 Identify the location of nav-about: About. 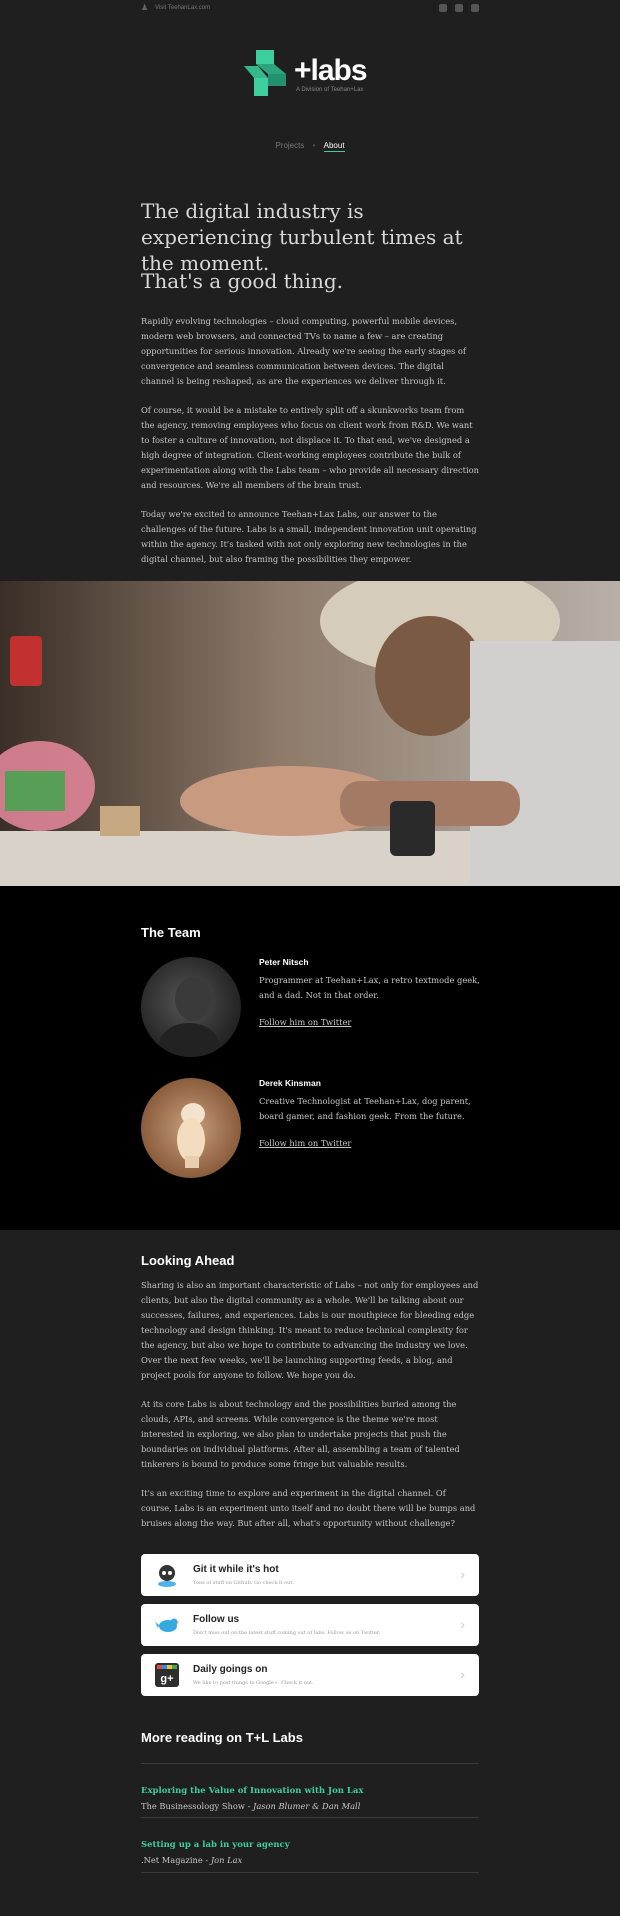
(334, 146).